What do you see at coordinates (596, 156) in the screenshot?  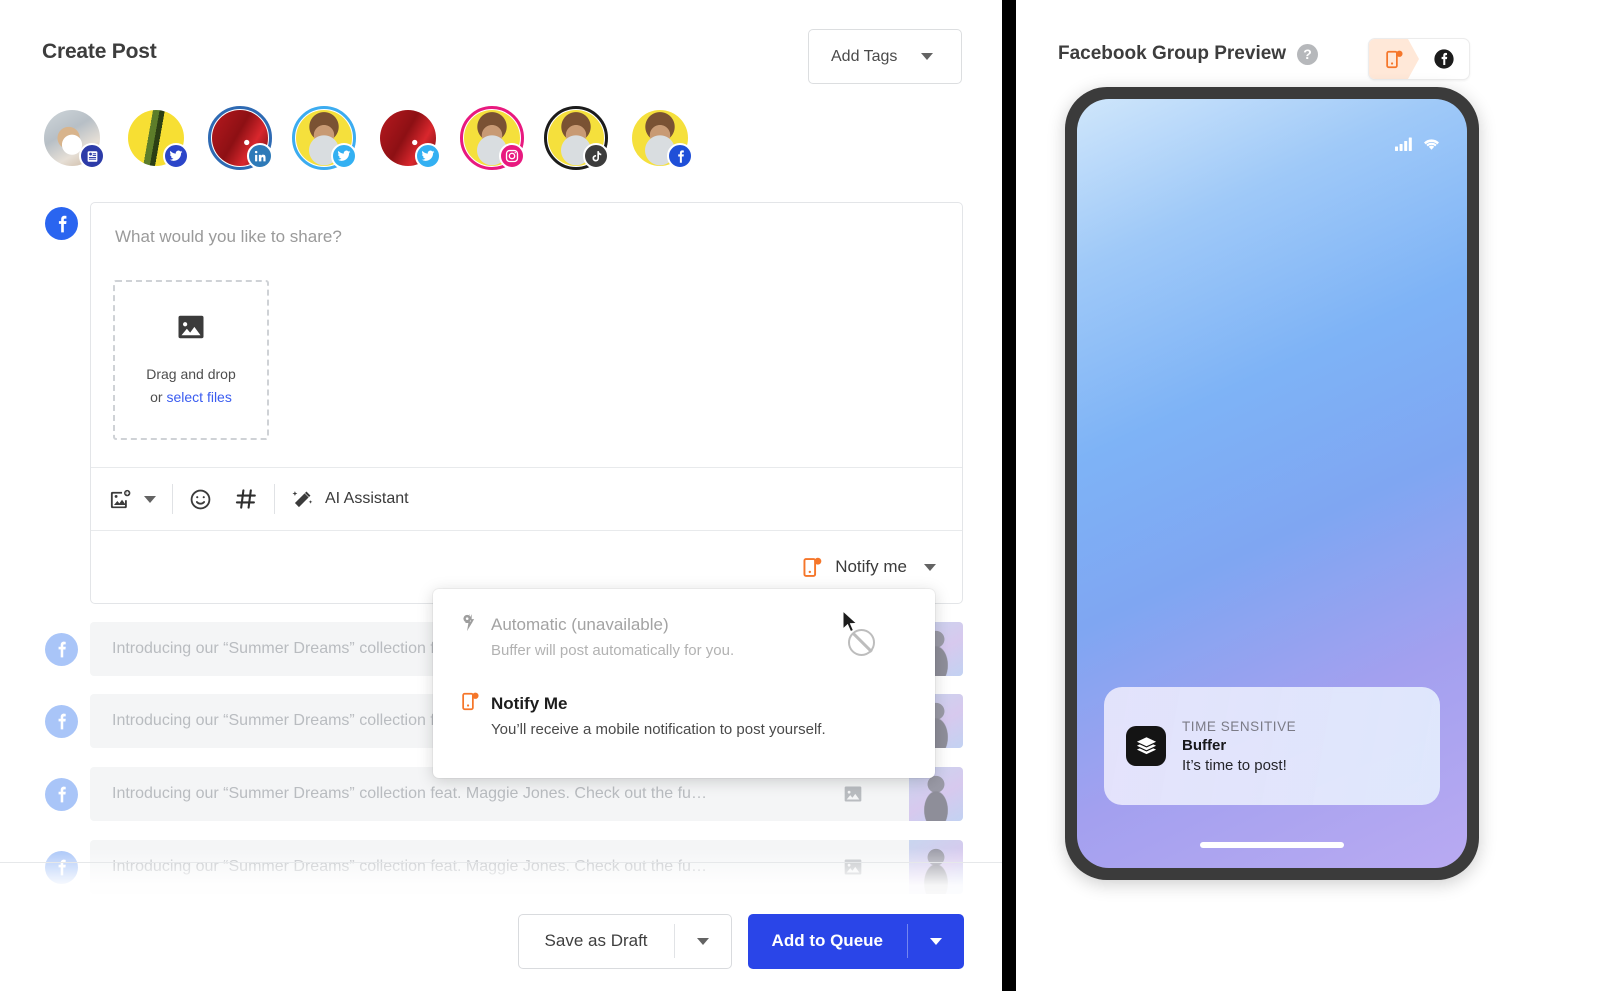 I see `tiktok-icon` at bounding box center [596, 156].